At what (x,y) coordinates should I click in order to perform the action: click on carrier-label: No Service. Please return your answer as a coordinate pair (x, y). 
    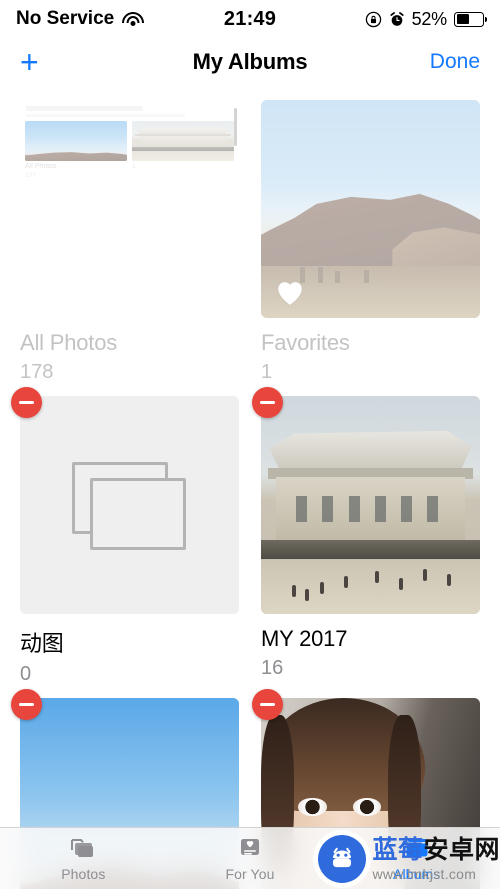
    Looking at the image, I should click on (65, 18).